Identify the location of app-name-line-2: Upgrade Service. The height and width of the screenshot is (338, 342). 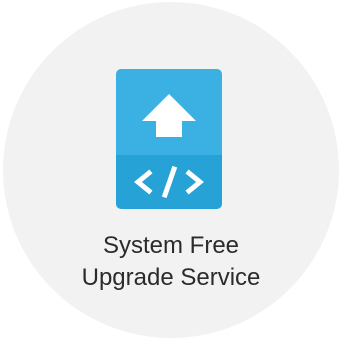
(171, 277).